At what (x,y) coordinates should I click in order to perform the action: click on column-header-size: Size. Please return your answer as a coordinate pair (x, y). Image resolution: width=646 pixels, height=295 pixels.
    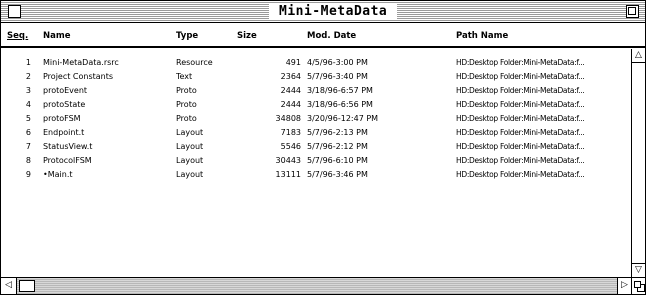
    Looking at the image, I should click on (247, 36).